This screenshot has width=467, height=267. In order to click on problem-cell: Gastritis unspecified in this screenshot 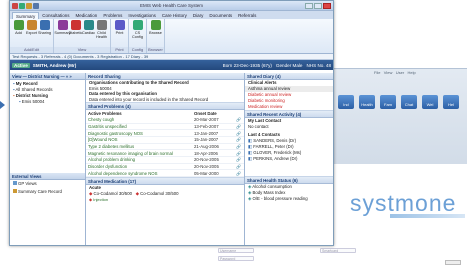, I will do `click(139, 127)`.